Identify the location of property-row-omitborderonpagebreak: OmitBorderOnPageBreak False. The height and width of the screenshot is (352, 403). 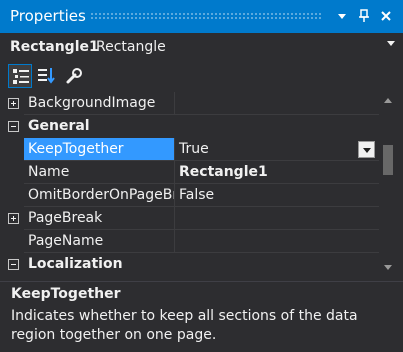
(192, 195).